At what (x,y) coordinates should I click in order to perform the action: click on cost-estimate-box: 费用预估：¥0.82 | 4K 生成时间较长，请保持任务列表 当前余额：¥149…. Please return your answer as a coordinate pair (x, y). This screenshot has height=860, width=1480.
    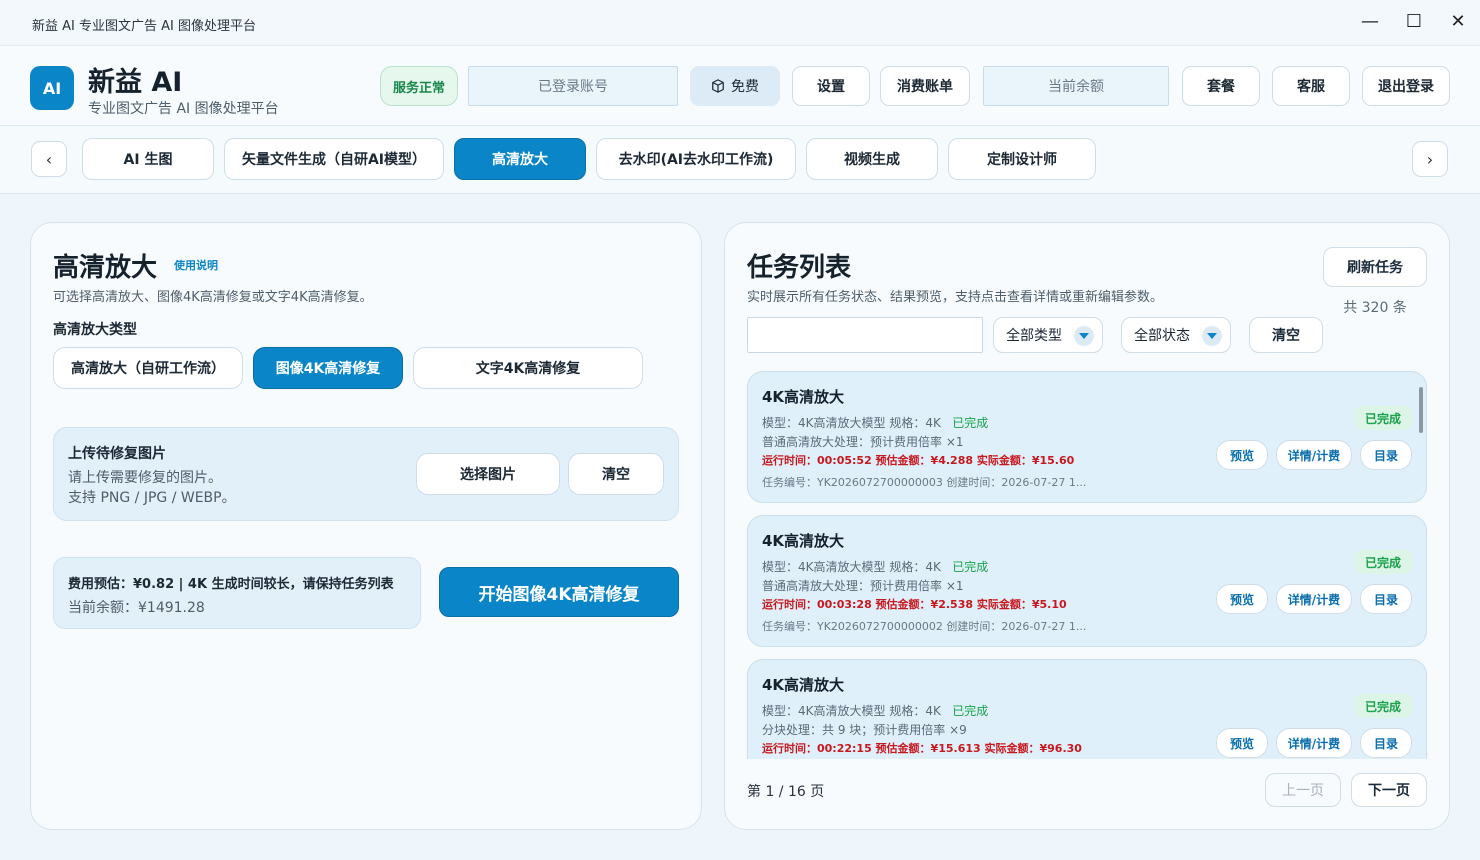
    Looking at the image, I should click on (237, 593).